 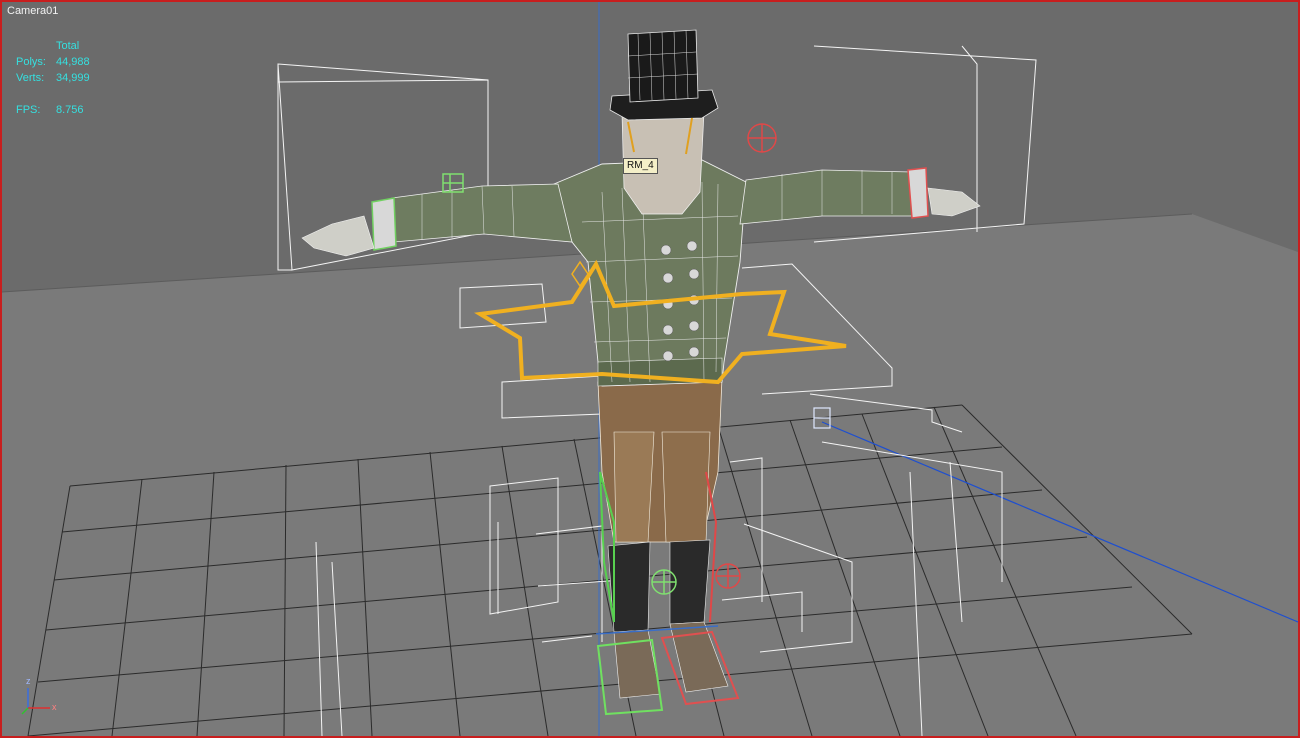 What do you see at coordinates (73, 62) in the screenshot?
I see `polys-value: 44,988` at bounding box center [73, 62].